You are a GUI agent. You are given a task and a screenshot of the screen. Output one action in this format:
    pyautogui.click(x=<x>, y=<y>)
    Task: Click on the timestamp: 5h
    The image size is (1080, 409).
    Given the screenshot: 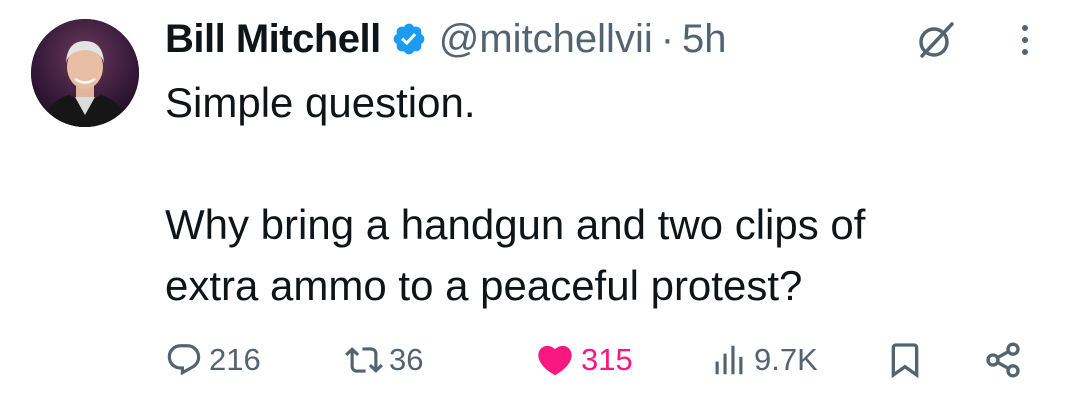 What is the action you would take?
    pyautogui.click(x=704, y=39)
    